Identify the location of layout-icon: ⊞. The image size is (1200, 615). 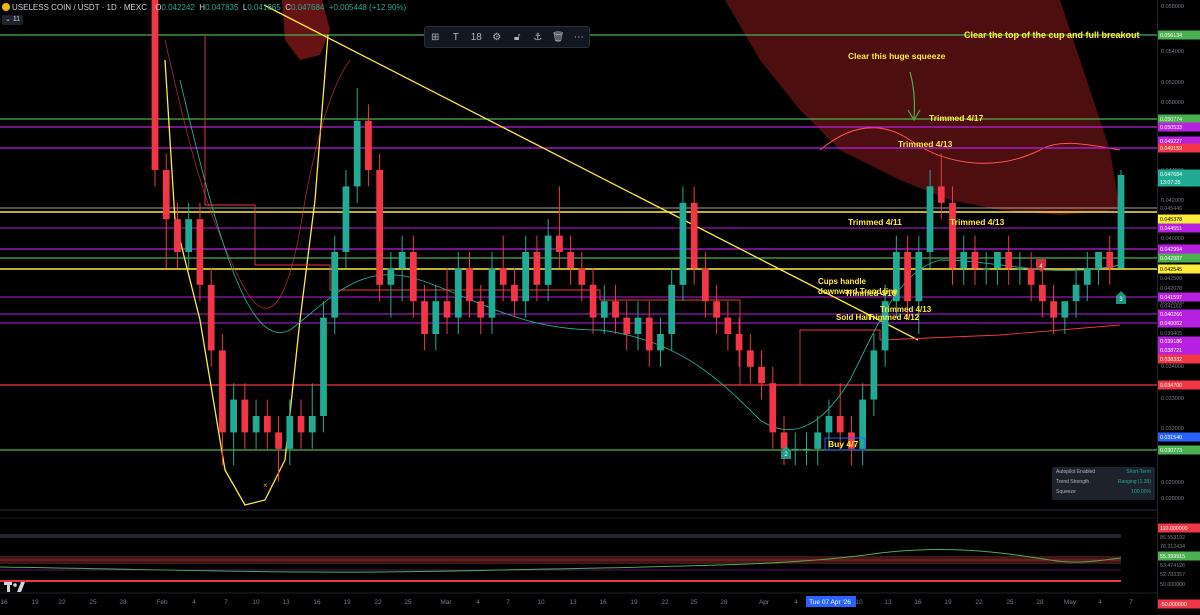
(435, 37).